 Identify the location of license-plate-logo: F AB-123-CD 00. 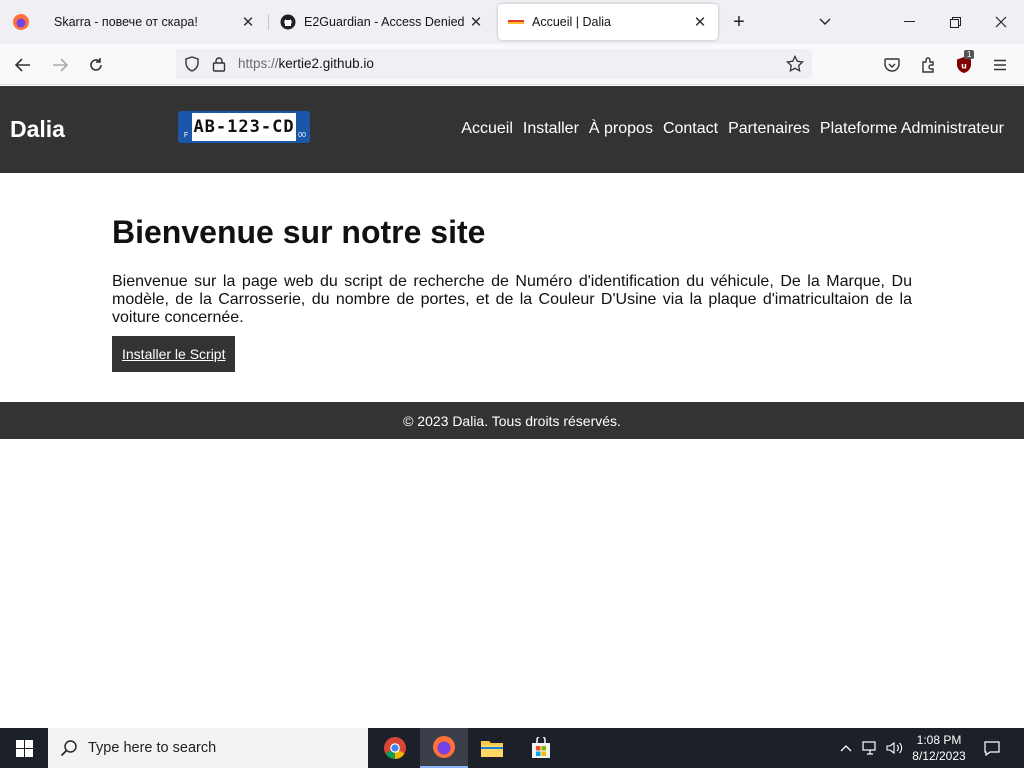
(244, 127).